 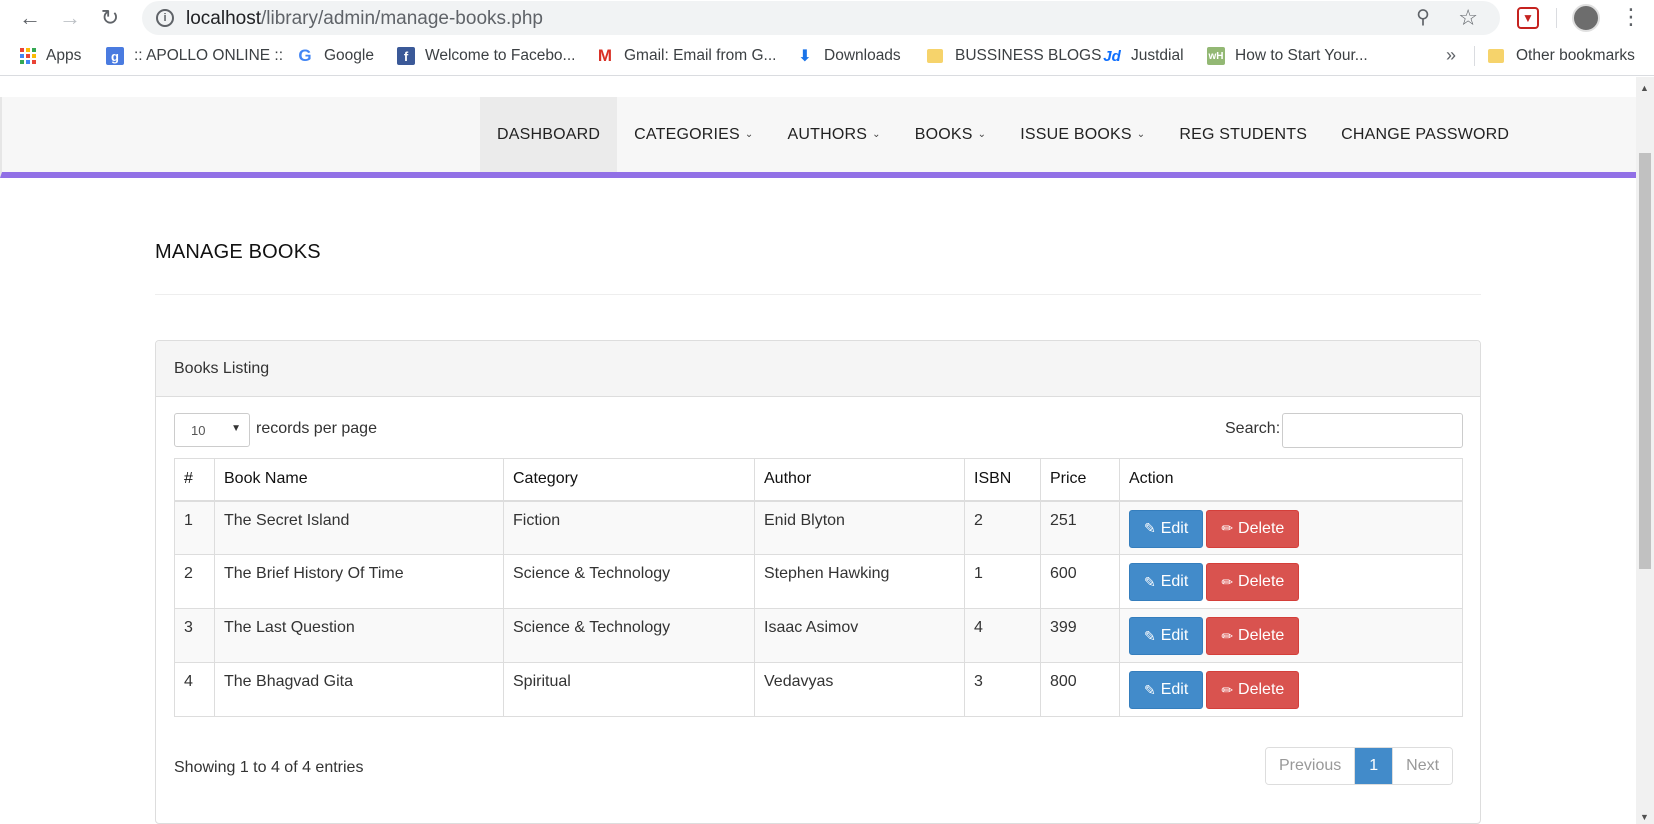 What do you see at coordinates (1216, 56) in the screenshot?
I see `wikihow-icon: wH` at bounding box center [1216, 56].